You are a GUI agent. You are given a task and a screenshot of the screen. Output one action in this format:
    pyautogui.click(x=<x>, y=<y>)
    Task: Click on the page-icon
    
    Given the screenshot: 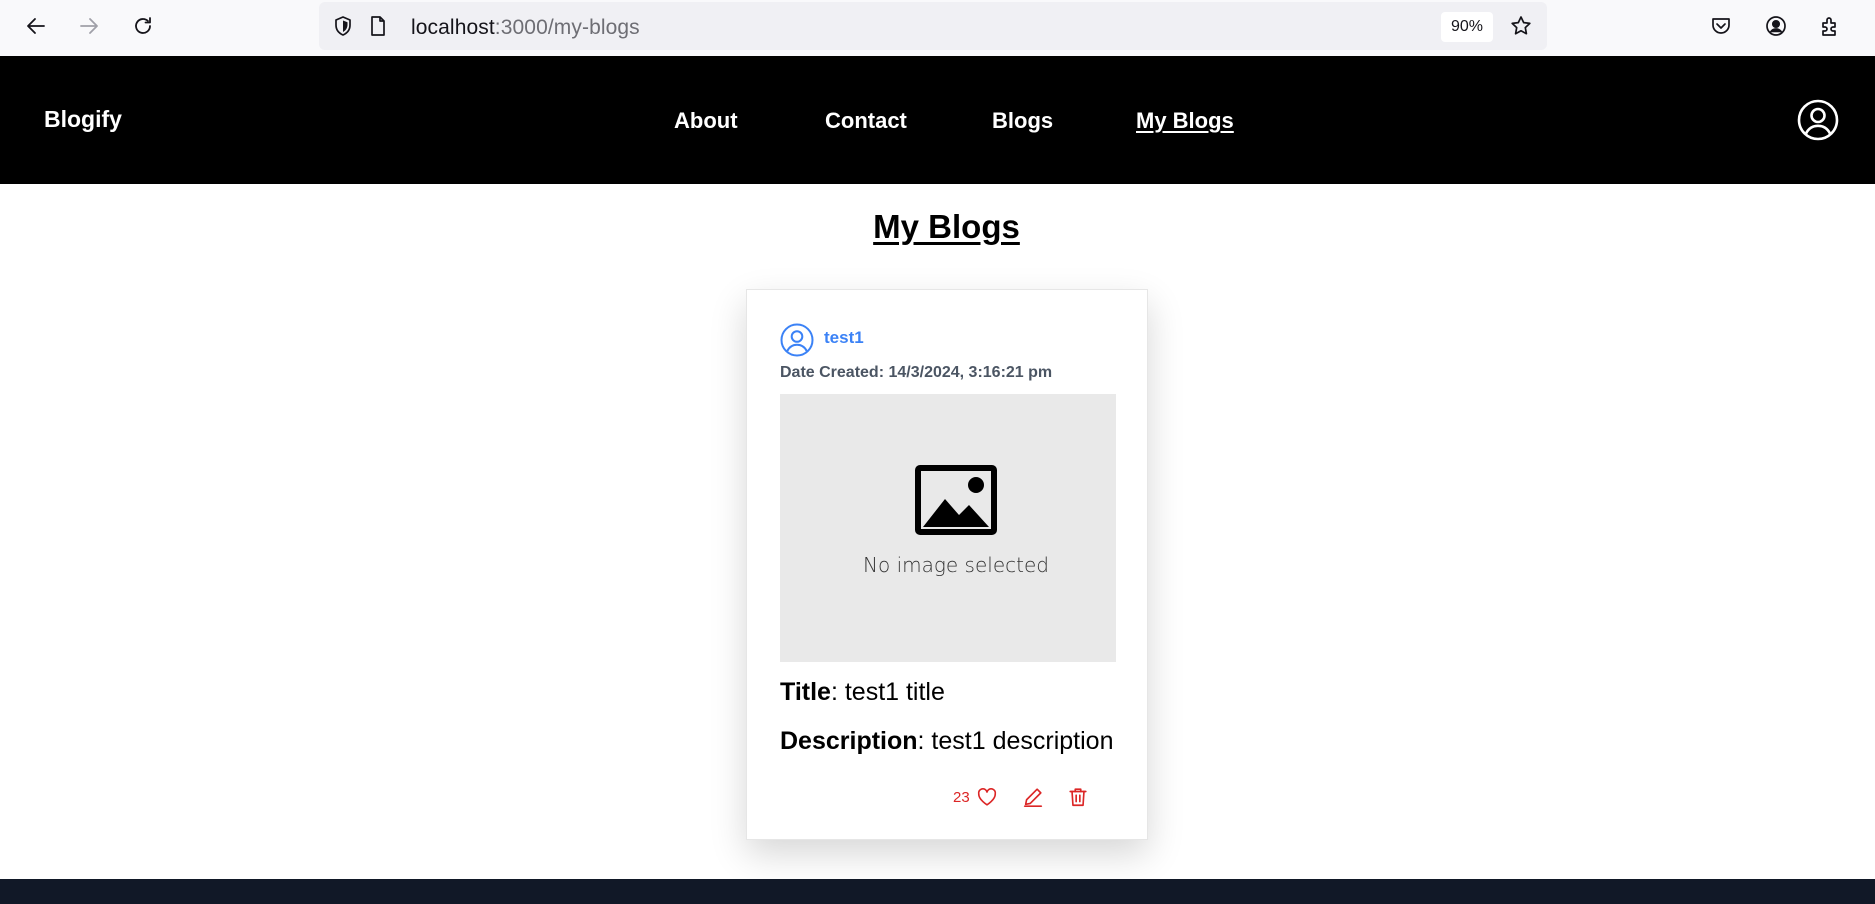 What is the action you would take?
    pyautogui.click(x=378, y=26)
    